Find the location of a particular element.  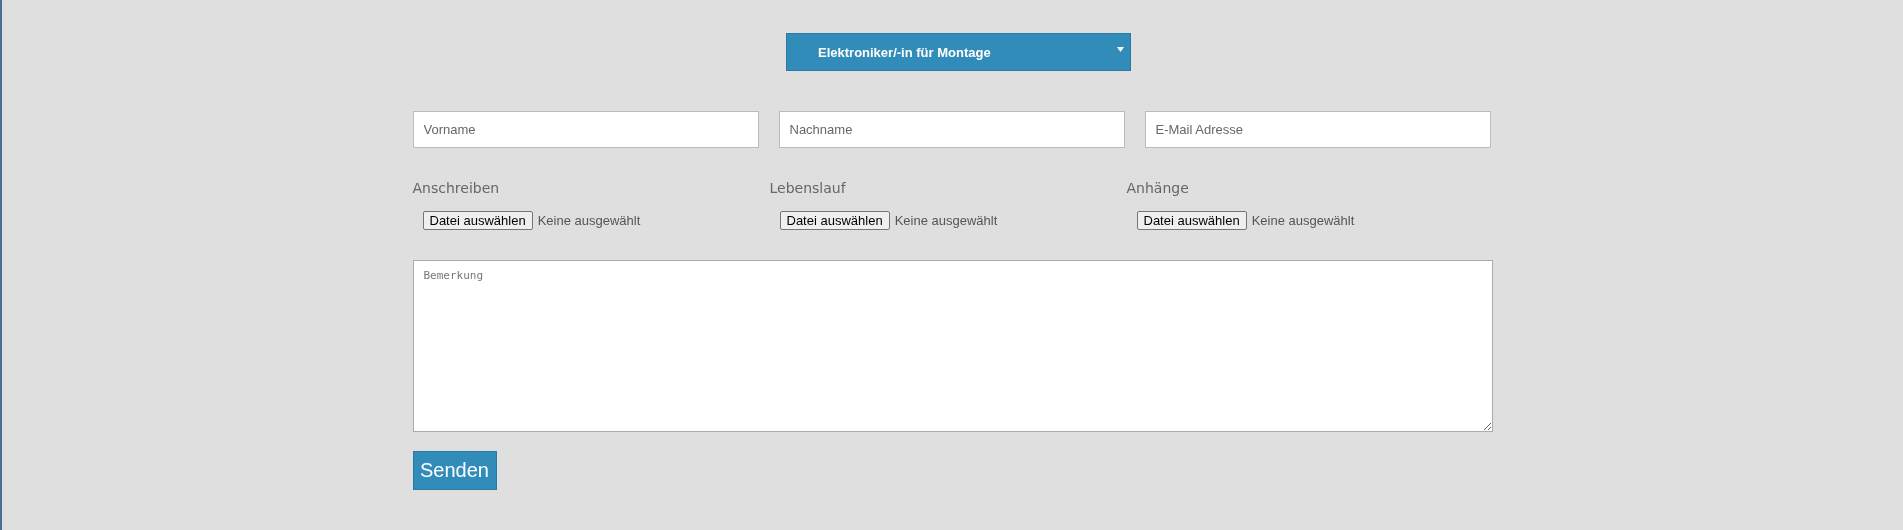

send-button: Senden is located at coordinates (454, 470).